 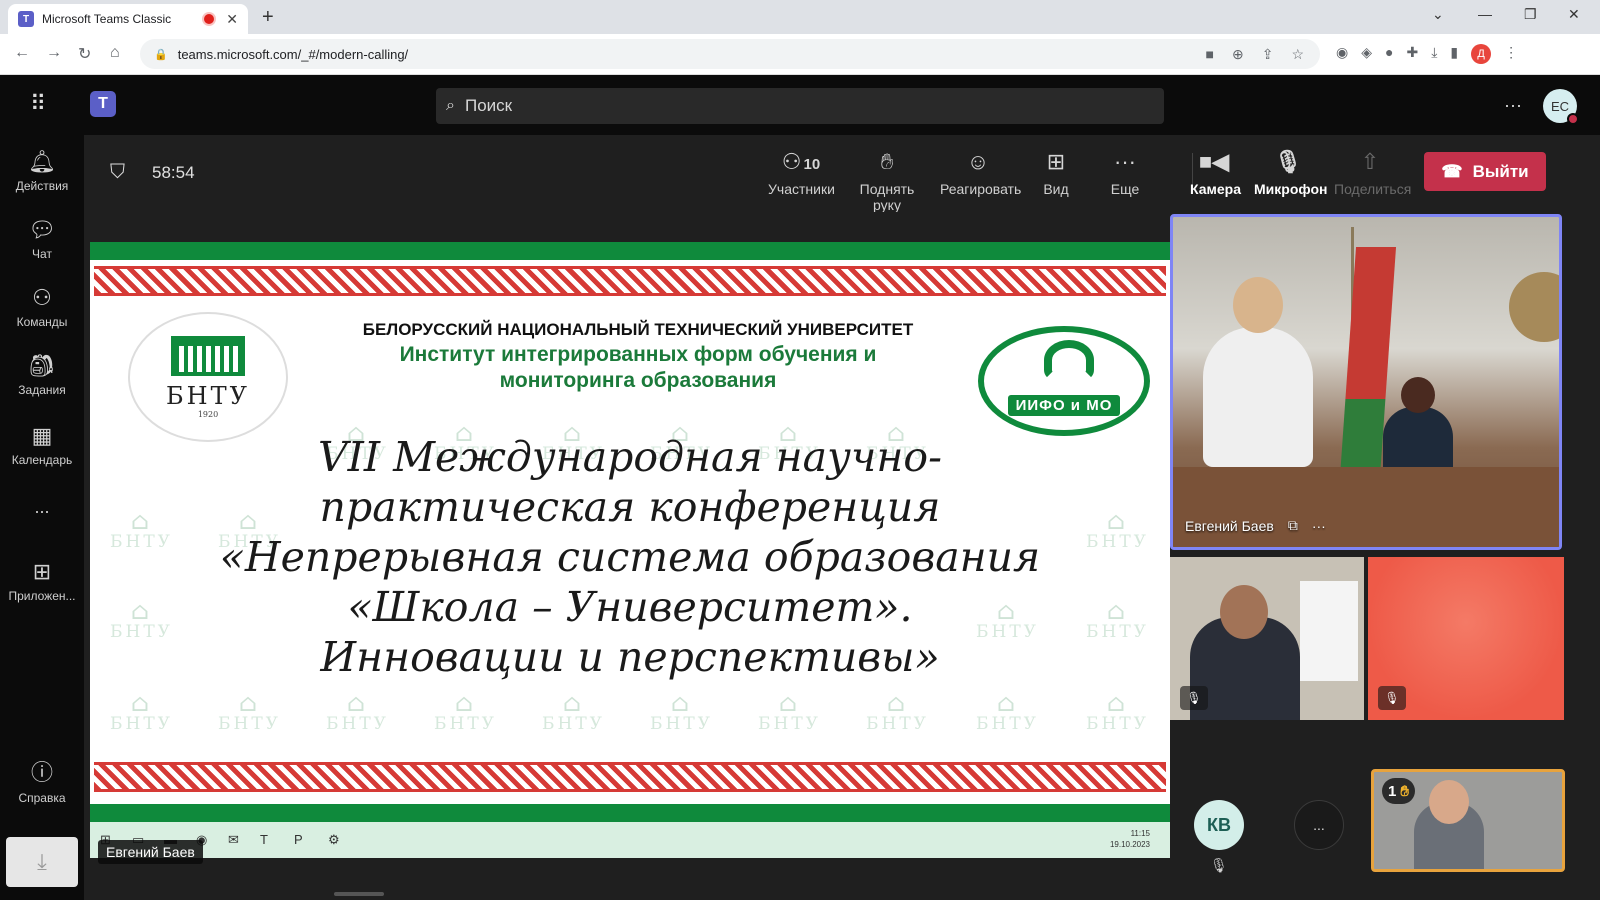 I want to click on minimize-button: —, so click(x=1485, y=14).